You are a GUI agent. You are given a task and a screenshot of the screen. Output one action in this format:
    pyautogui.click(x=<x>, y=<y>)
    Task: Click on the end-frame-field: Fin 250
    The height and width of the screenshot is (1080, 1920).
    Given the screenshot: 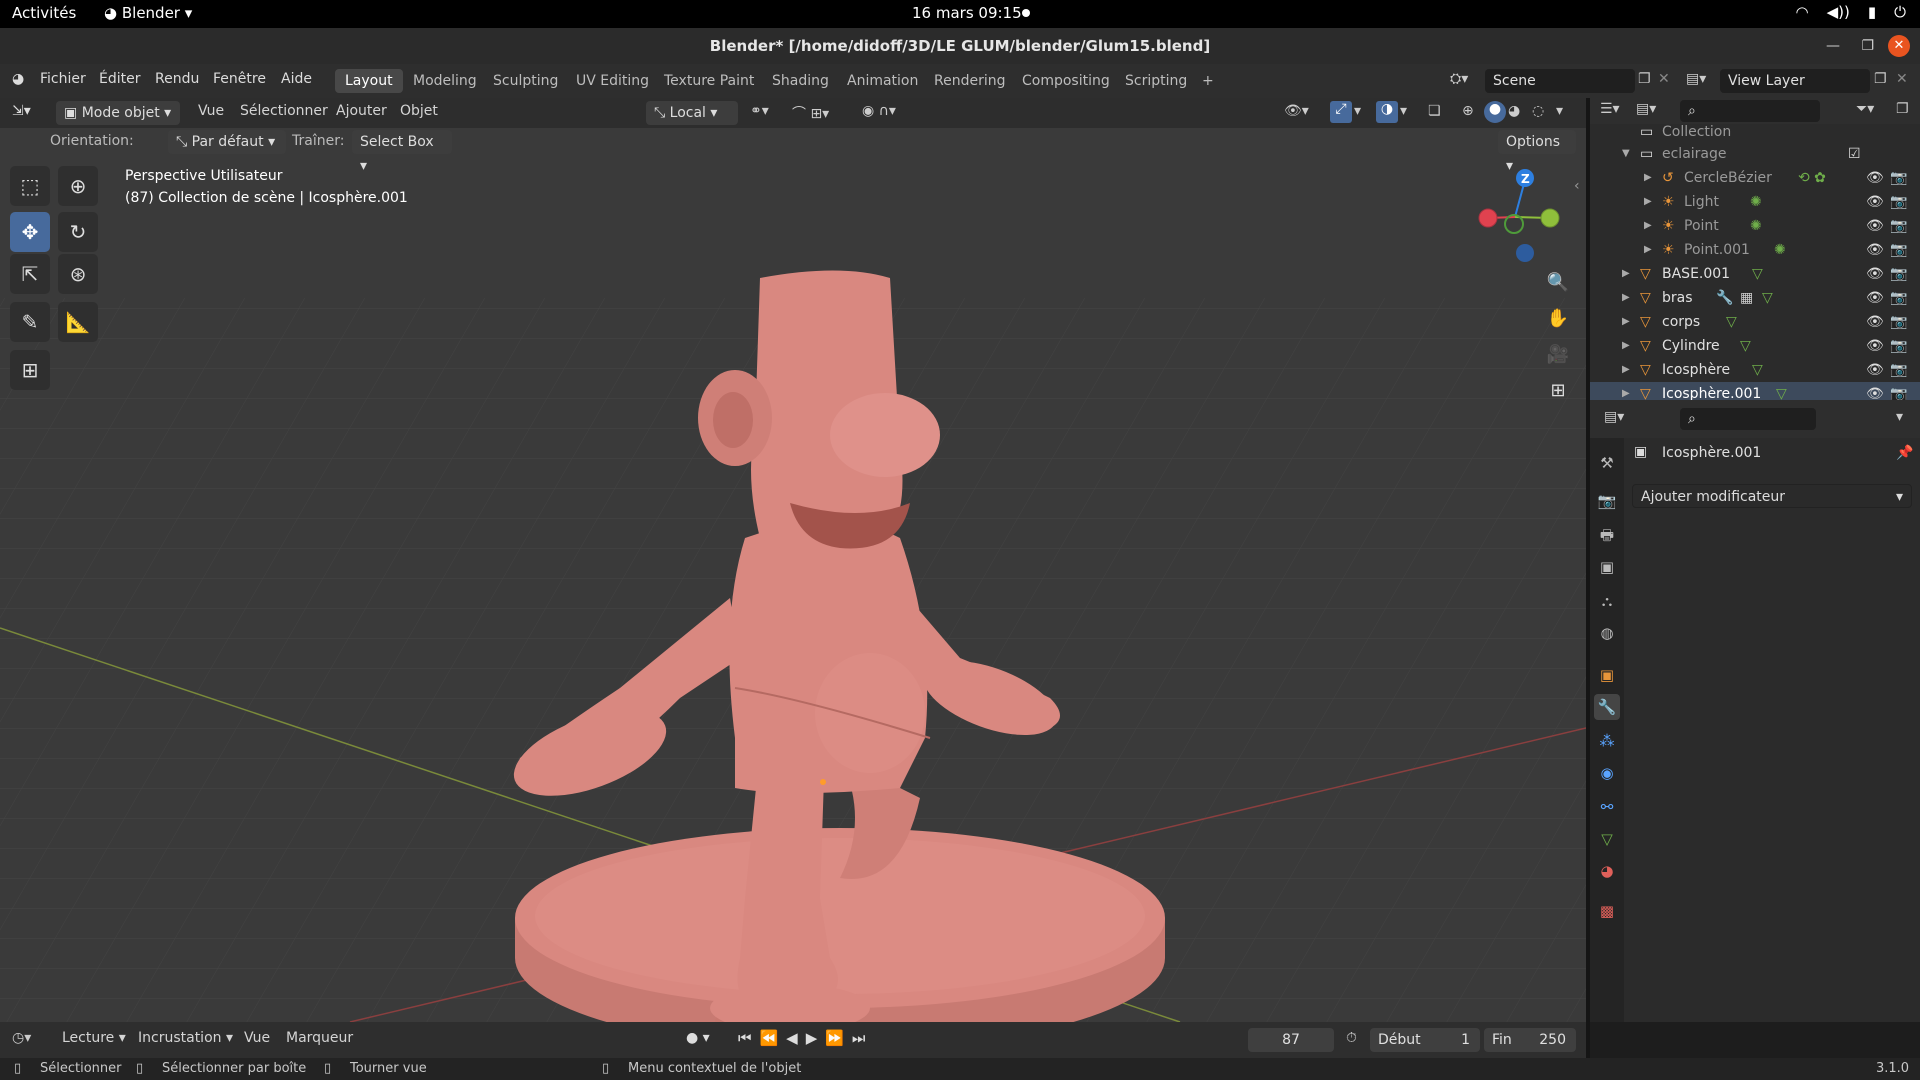 What is the action you would take?
    pyautogui.click(x=1530, y=1040)
    